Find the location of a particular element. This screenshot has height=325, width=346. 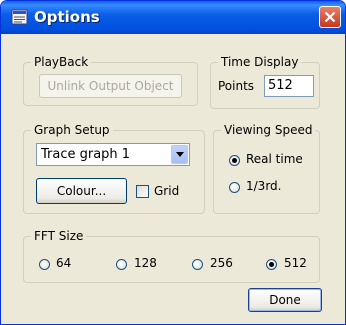

unlink-output-object-button: Unlink Output Object is located at coordinates (110, 86).